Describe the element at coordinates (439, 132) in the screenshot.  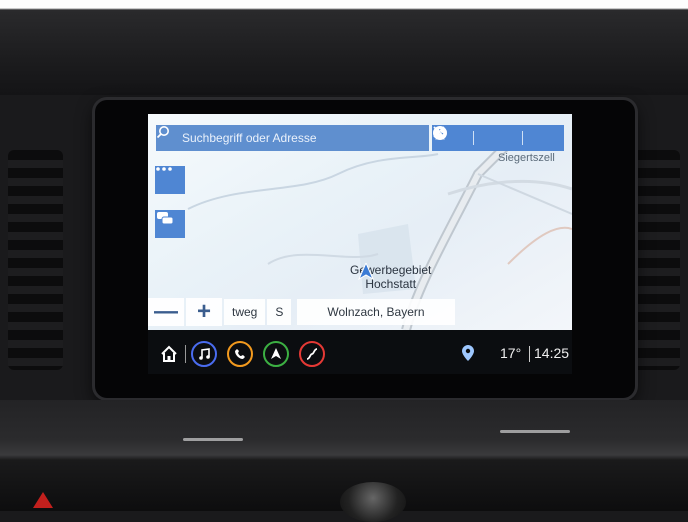
I see `close-icon` at that location.